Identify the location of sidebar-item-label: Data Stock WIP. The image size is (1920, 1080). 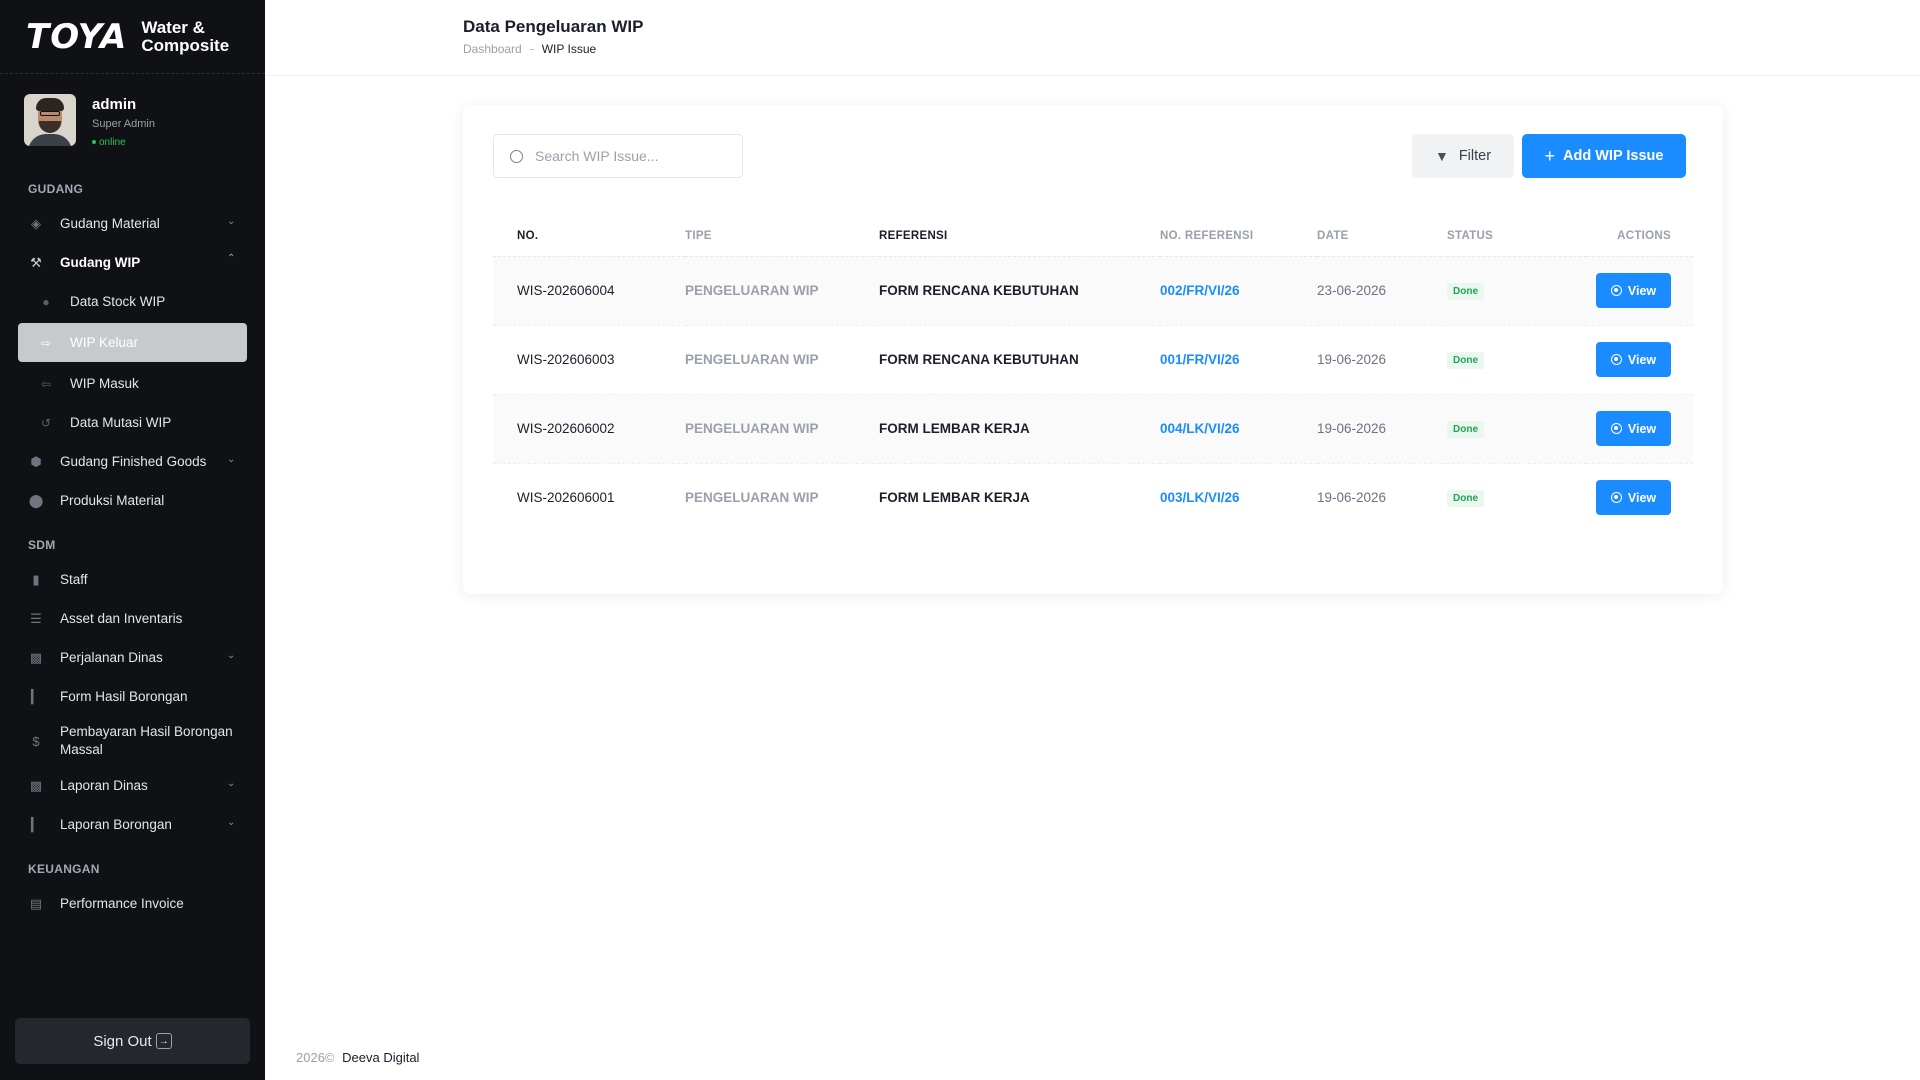
(118, 301).